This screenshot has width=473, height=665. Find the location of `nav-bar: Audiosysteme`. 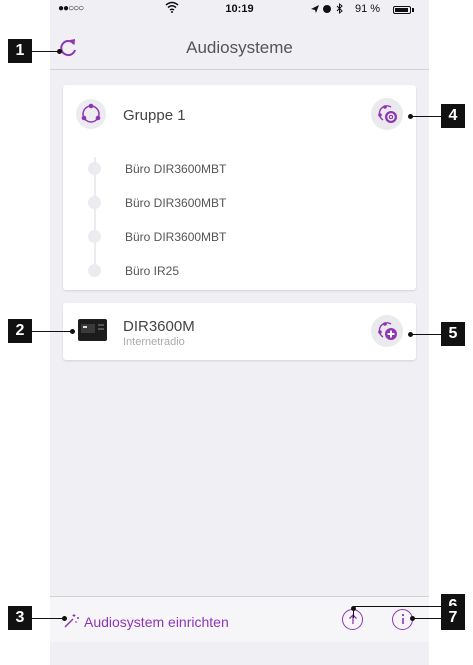

nav-bar: Audiosysteme is located at coordinates (239, 45).